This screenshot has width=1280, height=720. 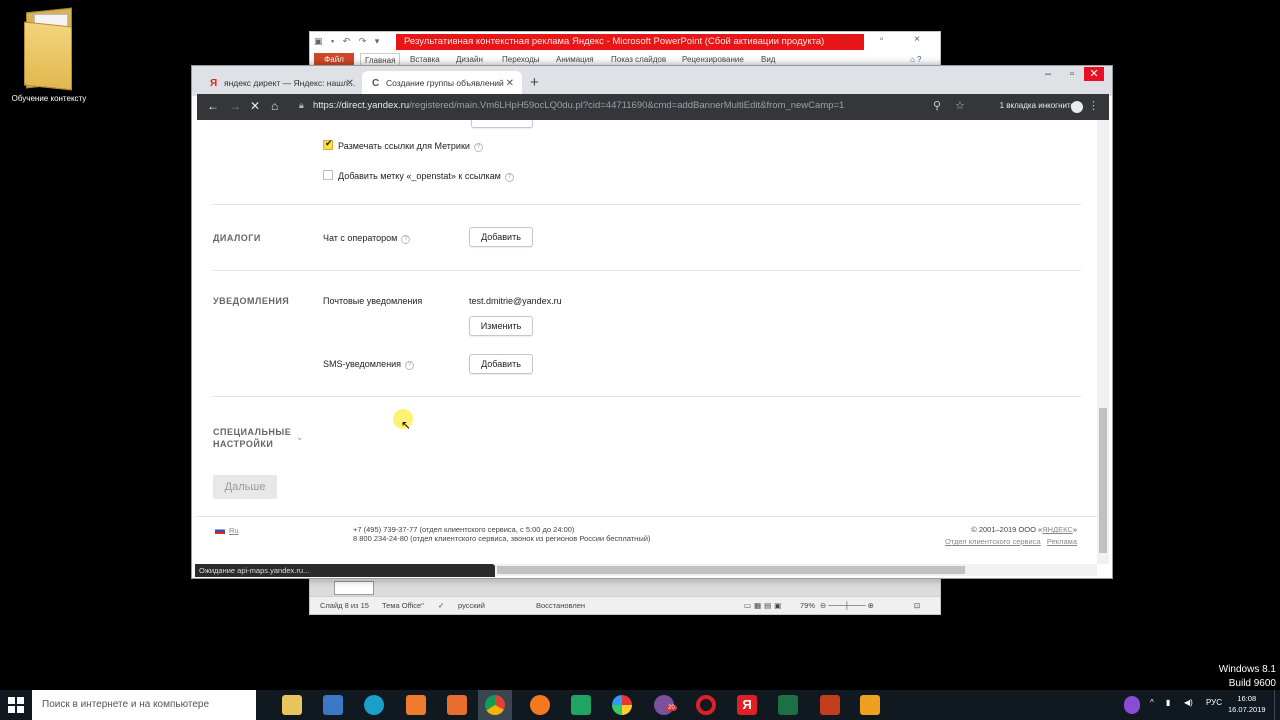 What do you see at coordinates (425, 59) in the screenshot?
I see `tab-insert: Вставка` at bounding box center [425, 59].